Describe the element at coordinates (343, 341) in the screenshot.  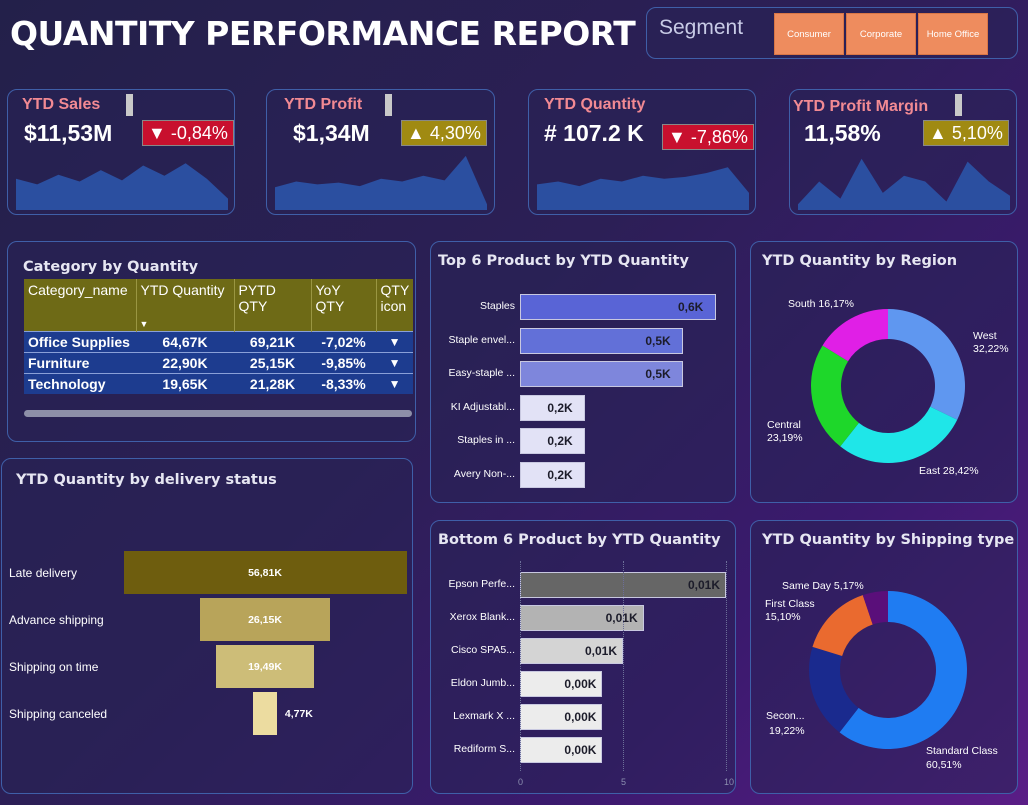
I see `table-cell: -7,02%` at that location.